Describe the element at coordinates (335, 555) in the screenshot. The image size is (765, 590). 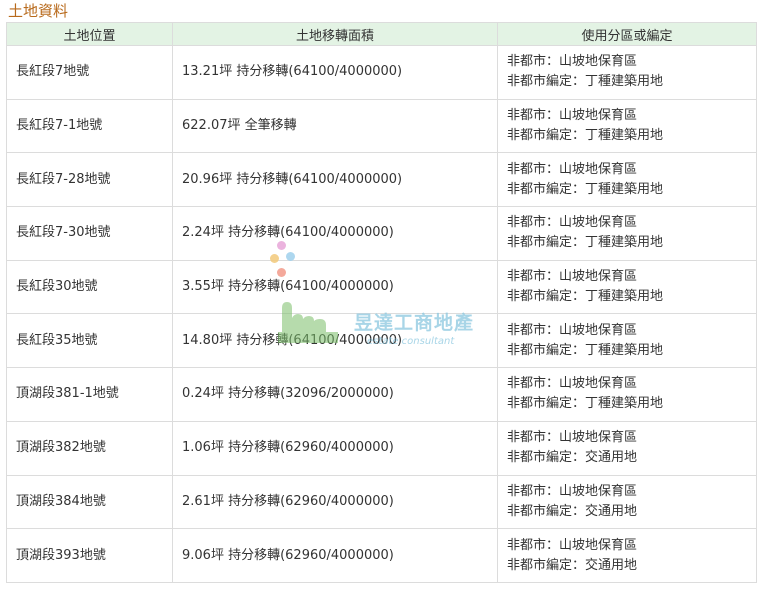
I see `transfer-area-cell: 9.06坪 持分移轉(62960/4000000)` at that location.